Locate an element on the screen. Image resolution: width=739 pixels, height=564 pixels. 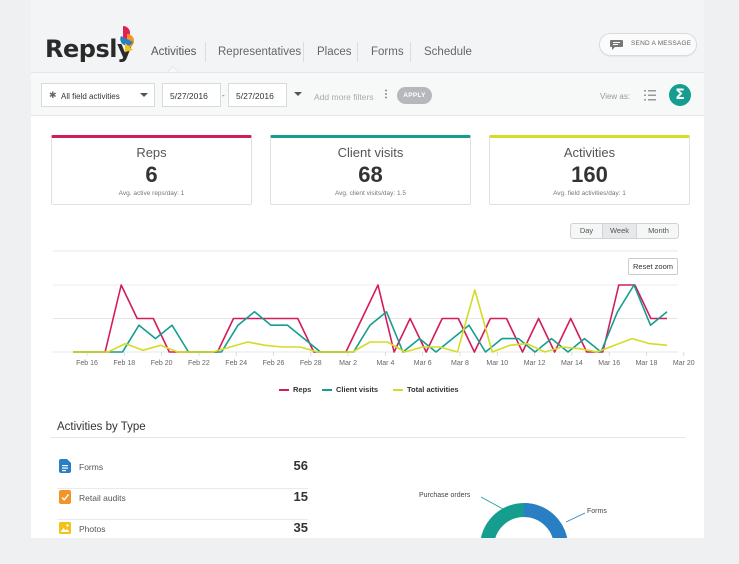
date-range-dropdown-icon is located at coordinates (298, 94).